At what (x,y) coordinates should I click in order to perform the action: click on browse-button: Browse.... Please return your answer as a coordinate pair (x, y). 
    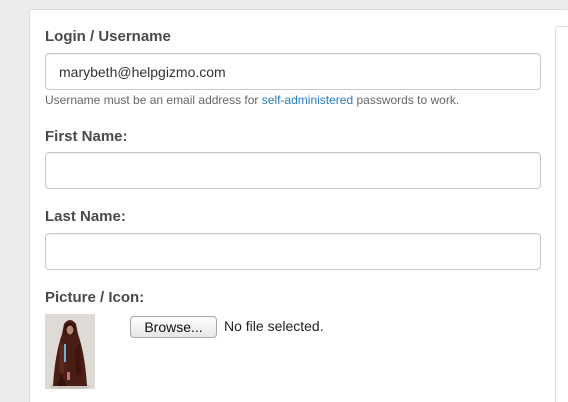
    Looking at the image, I should click on (173, 327).